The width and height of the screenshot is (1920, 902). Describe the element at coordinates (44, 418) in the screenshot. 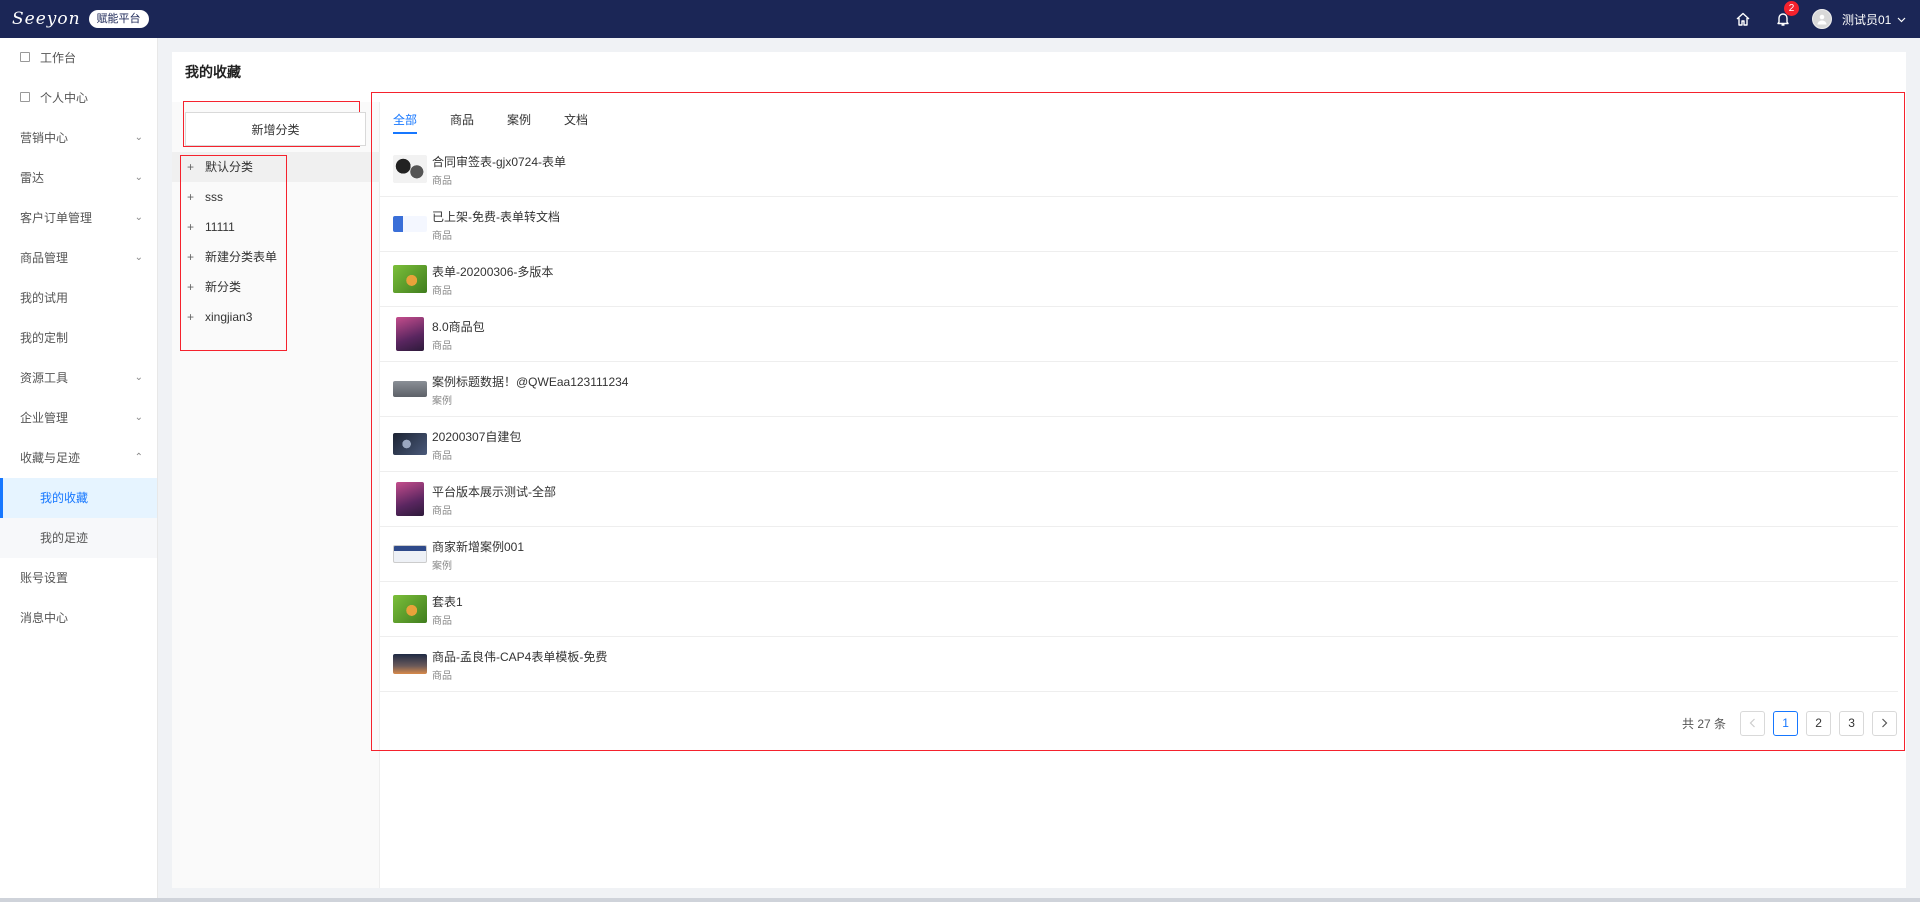

I see `sidebar-item-label: 企业管理` at that location.